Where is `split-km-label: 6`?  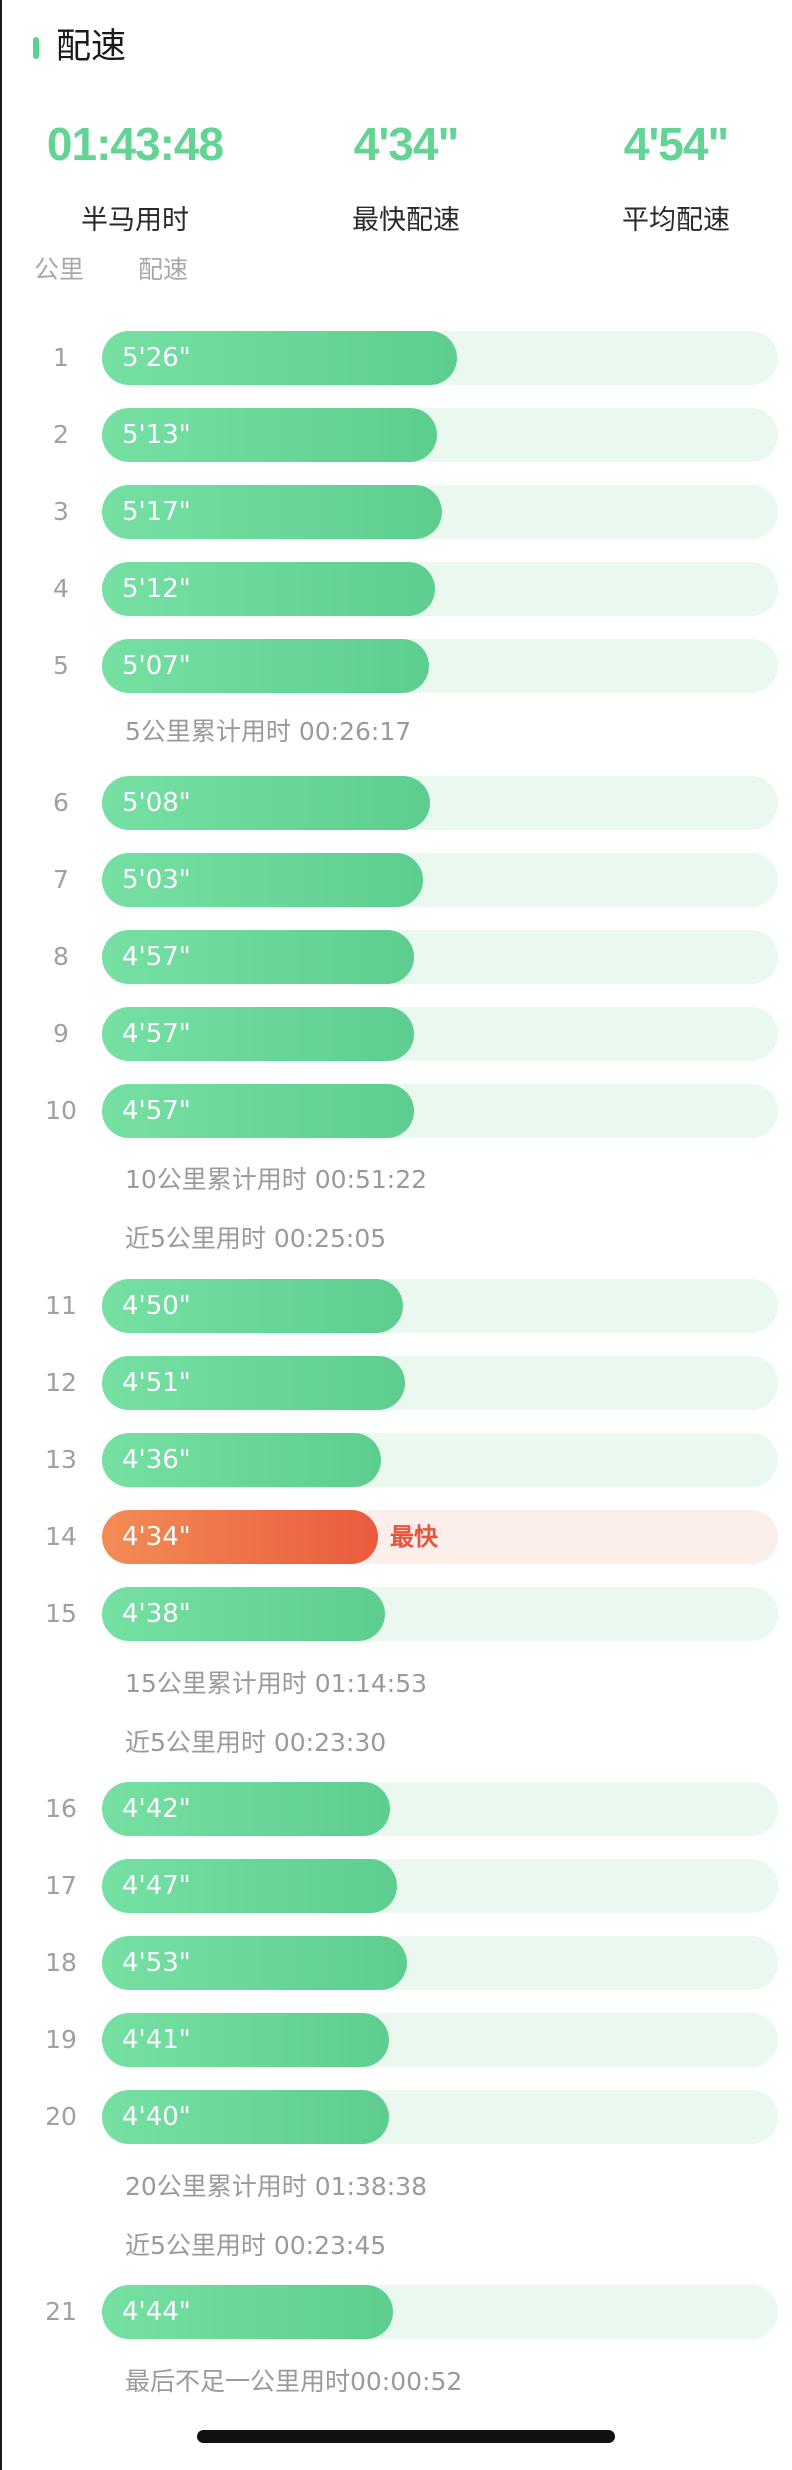 split-km-label: 6 is located at coordinates (61, 802).